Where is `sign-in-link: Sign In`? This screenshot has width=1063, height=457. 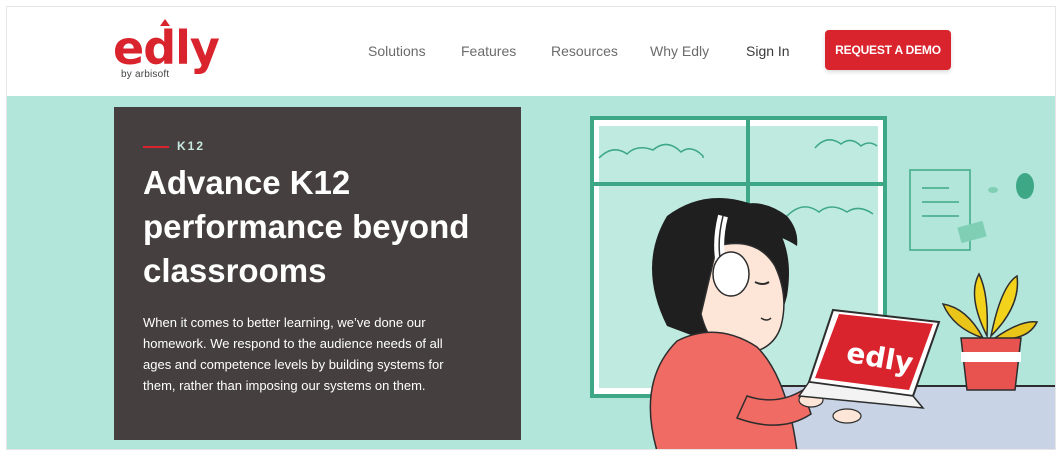 sign-in-link: Sign In is located at coordinates (768, 51).